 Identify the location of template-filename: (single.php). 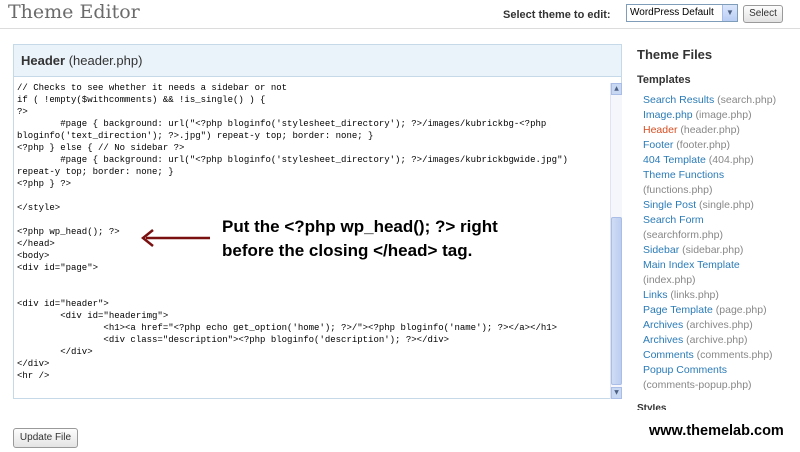
(725, 205).